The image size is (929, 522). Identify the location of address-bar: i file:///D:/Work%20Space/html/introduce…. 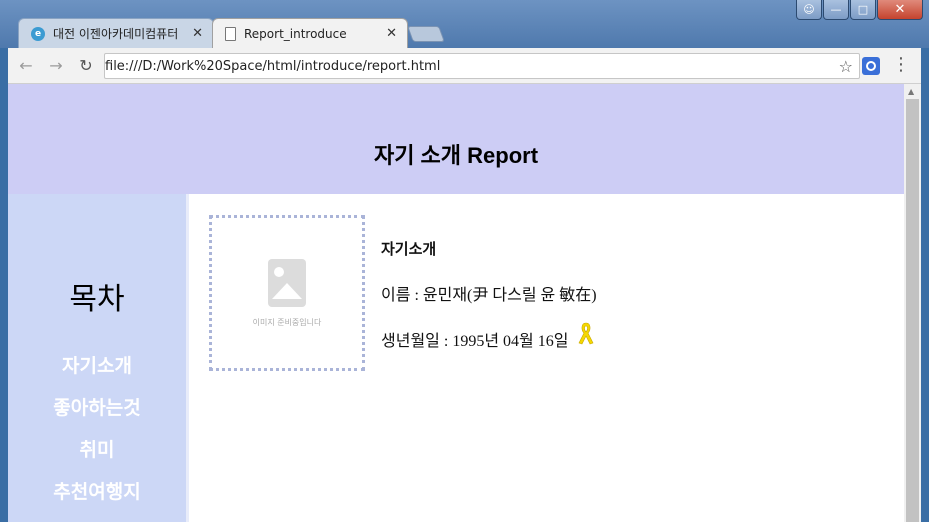
(482, 82).